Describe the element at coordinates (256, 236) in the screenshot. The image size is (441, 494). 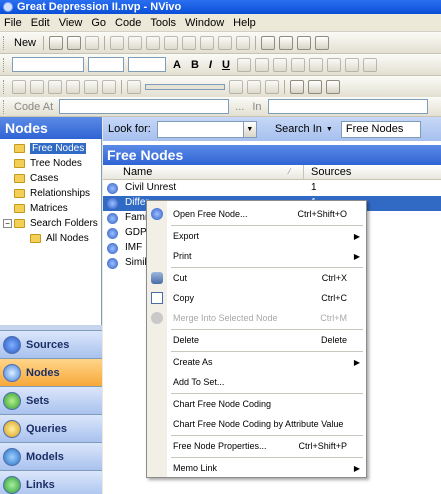
I see `menu-item-export: Export ▶` at that location.